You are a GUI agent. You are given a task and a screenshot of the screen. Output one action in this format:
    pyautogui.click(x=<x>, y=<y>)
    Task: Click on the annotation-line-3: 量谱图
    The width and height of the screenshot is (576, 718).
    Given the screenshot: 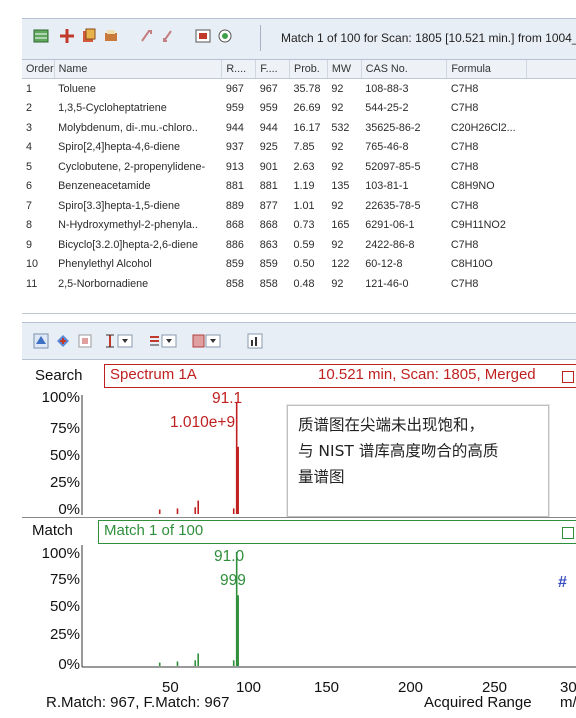 What is the action you would take?
    pyautogui.click(x=321, y=477)
    